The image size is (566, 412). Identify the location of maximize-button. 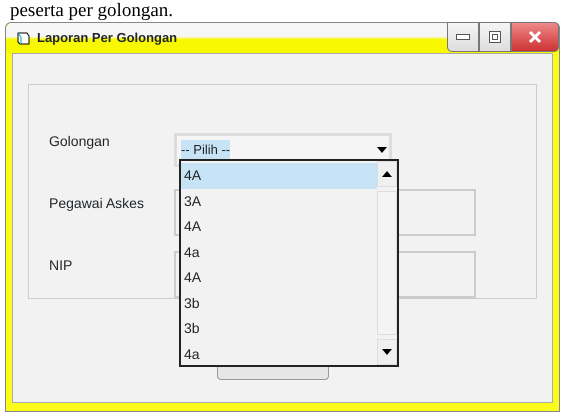
(495, 37).